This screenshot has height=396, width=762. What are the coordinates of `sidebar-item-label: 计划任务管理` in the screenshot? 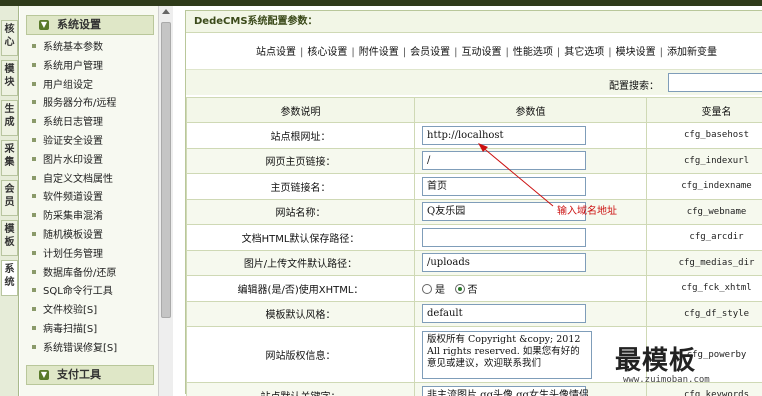 It's located at (73, 254).